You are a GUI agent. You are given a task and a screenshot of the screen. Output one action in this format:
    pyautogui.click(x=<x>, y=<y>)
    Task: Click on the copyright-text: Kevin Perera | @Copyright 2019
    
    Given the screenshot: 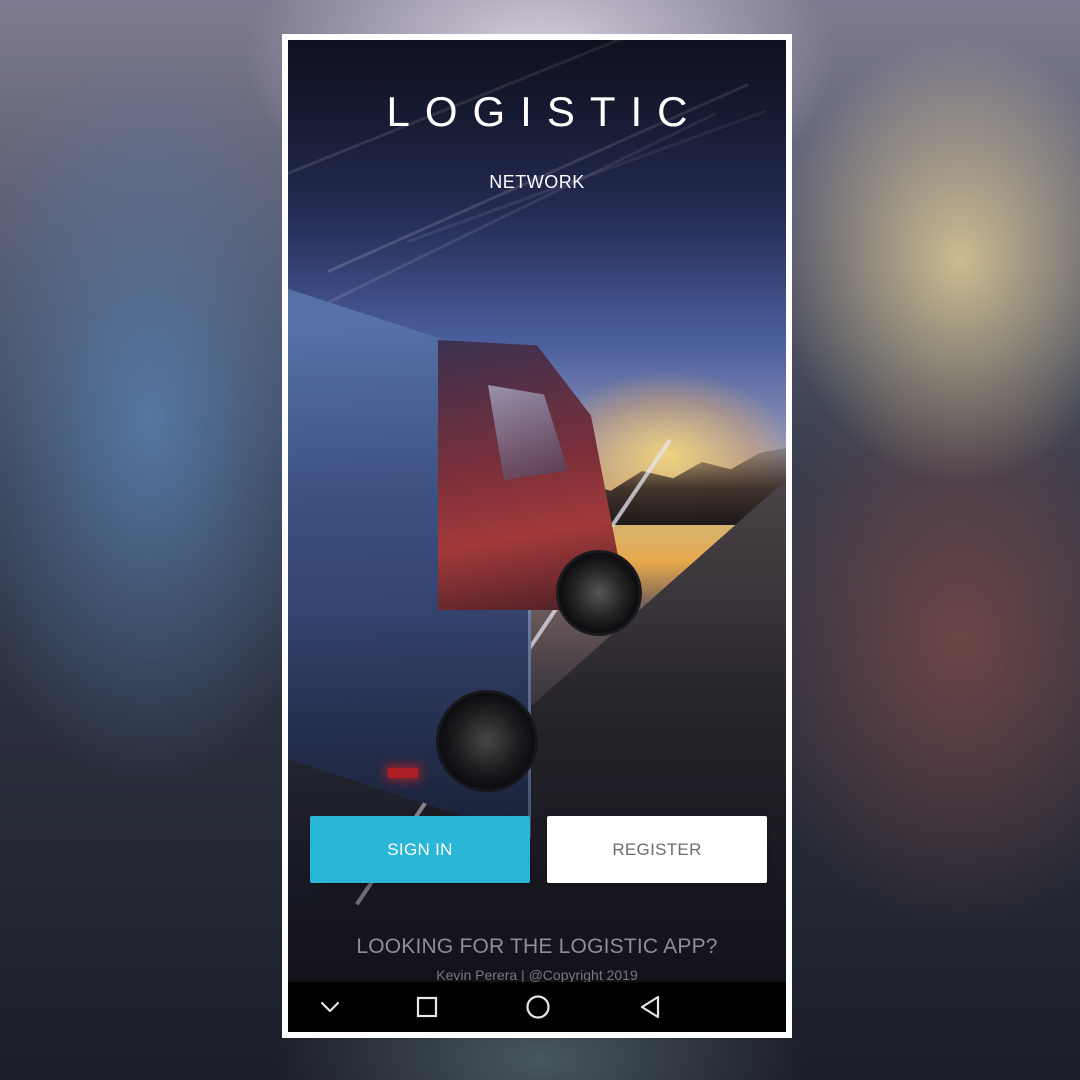 What is the action you would take?
    pyautogui.click(x=537, y=975)
    